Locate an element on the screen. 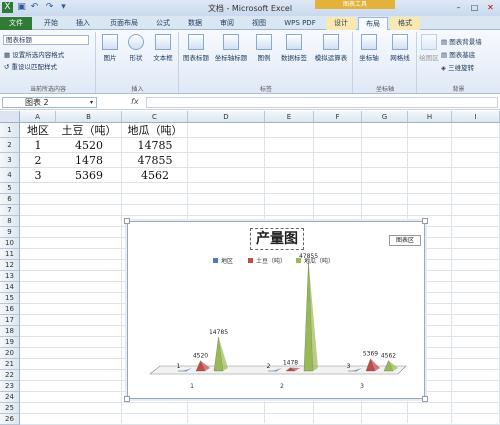 The width and height of the screenshot is (500, 425). column-header: E is located at coordinates (289, 117).